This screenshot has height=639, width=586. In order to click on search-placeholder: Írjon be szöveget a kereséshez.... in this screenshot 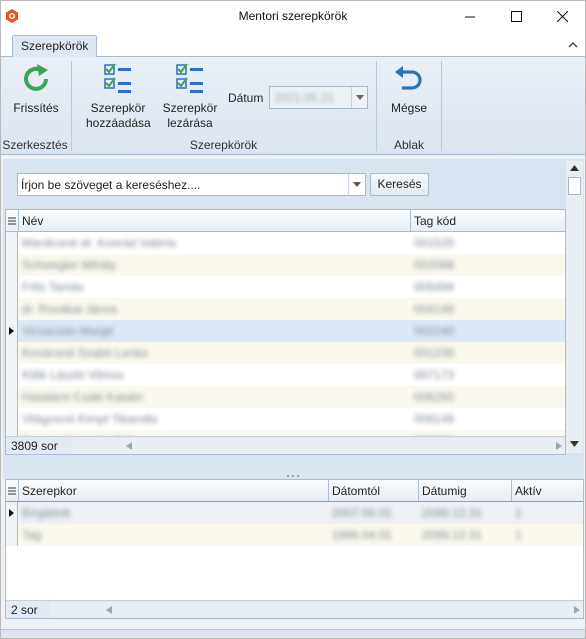, I will do `click(111, 185)`.